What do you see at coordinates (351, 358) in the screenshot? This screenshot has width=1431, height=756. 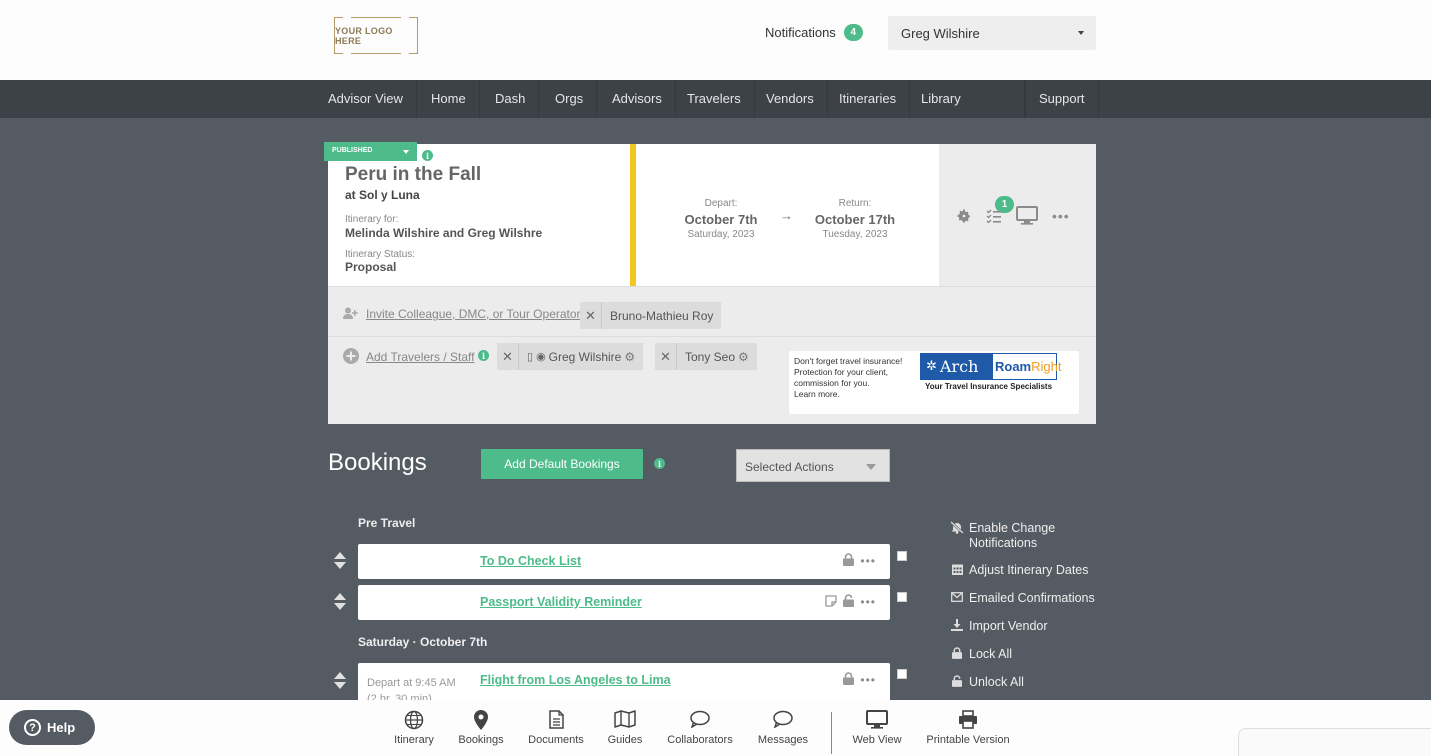 I see `plus-circle-icon` at bounding box center [351, 358].